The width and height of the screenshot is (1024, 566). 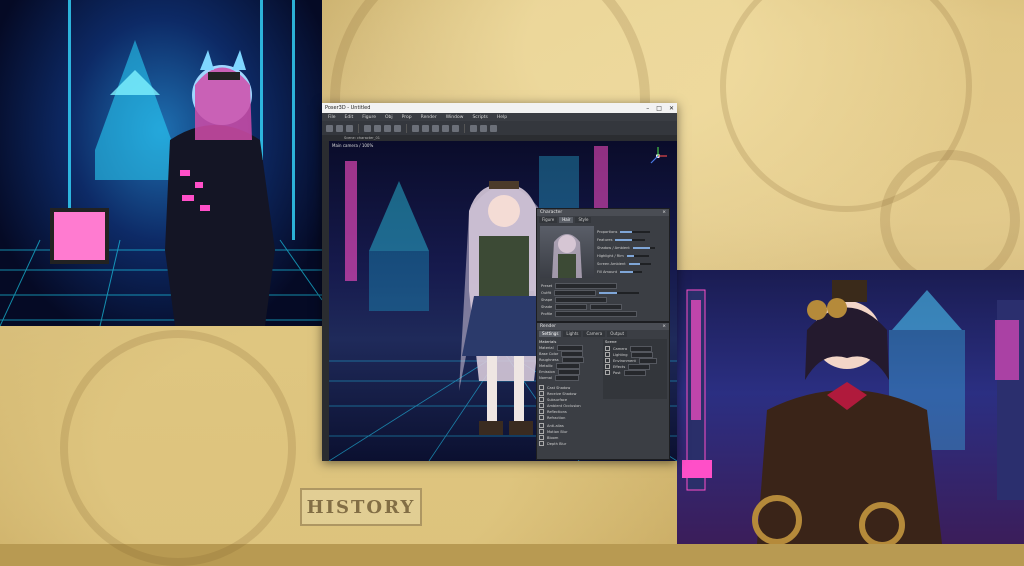 What do you see at coordinates (560, 405) in the screenshot?
I see `option-checkbox: Ambient Occlusion` at bounding box center [560, 405].